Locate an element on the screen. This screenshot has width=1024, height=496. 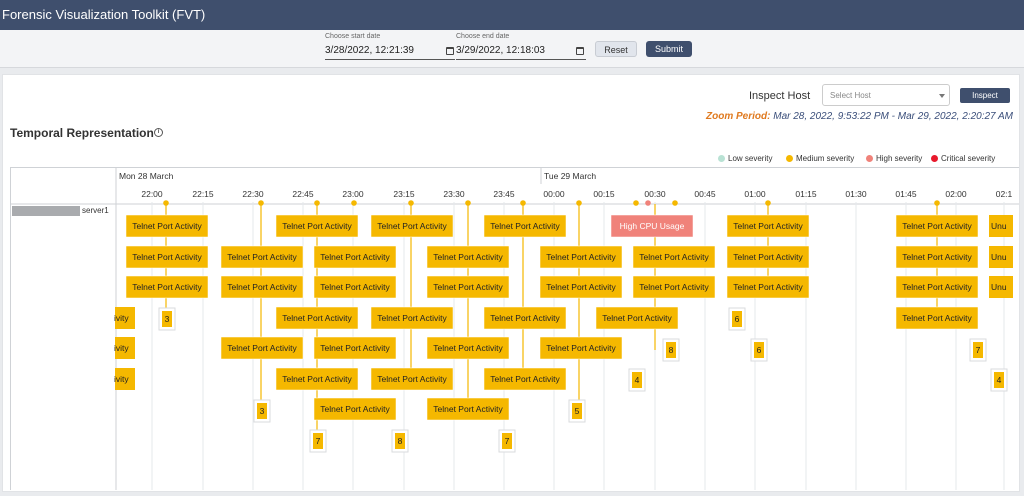
info-icon: i is located at coordinates (158, 132).